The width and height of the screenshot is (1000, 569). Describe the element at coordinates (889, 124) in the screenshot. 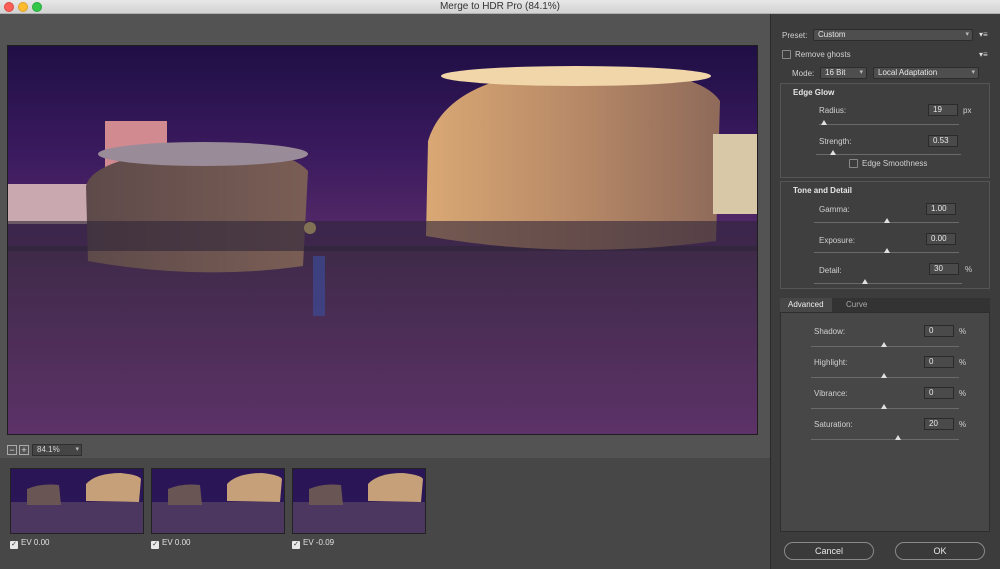

I see `radius-slider-track` at that location.